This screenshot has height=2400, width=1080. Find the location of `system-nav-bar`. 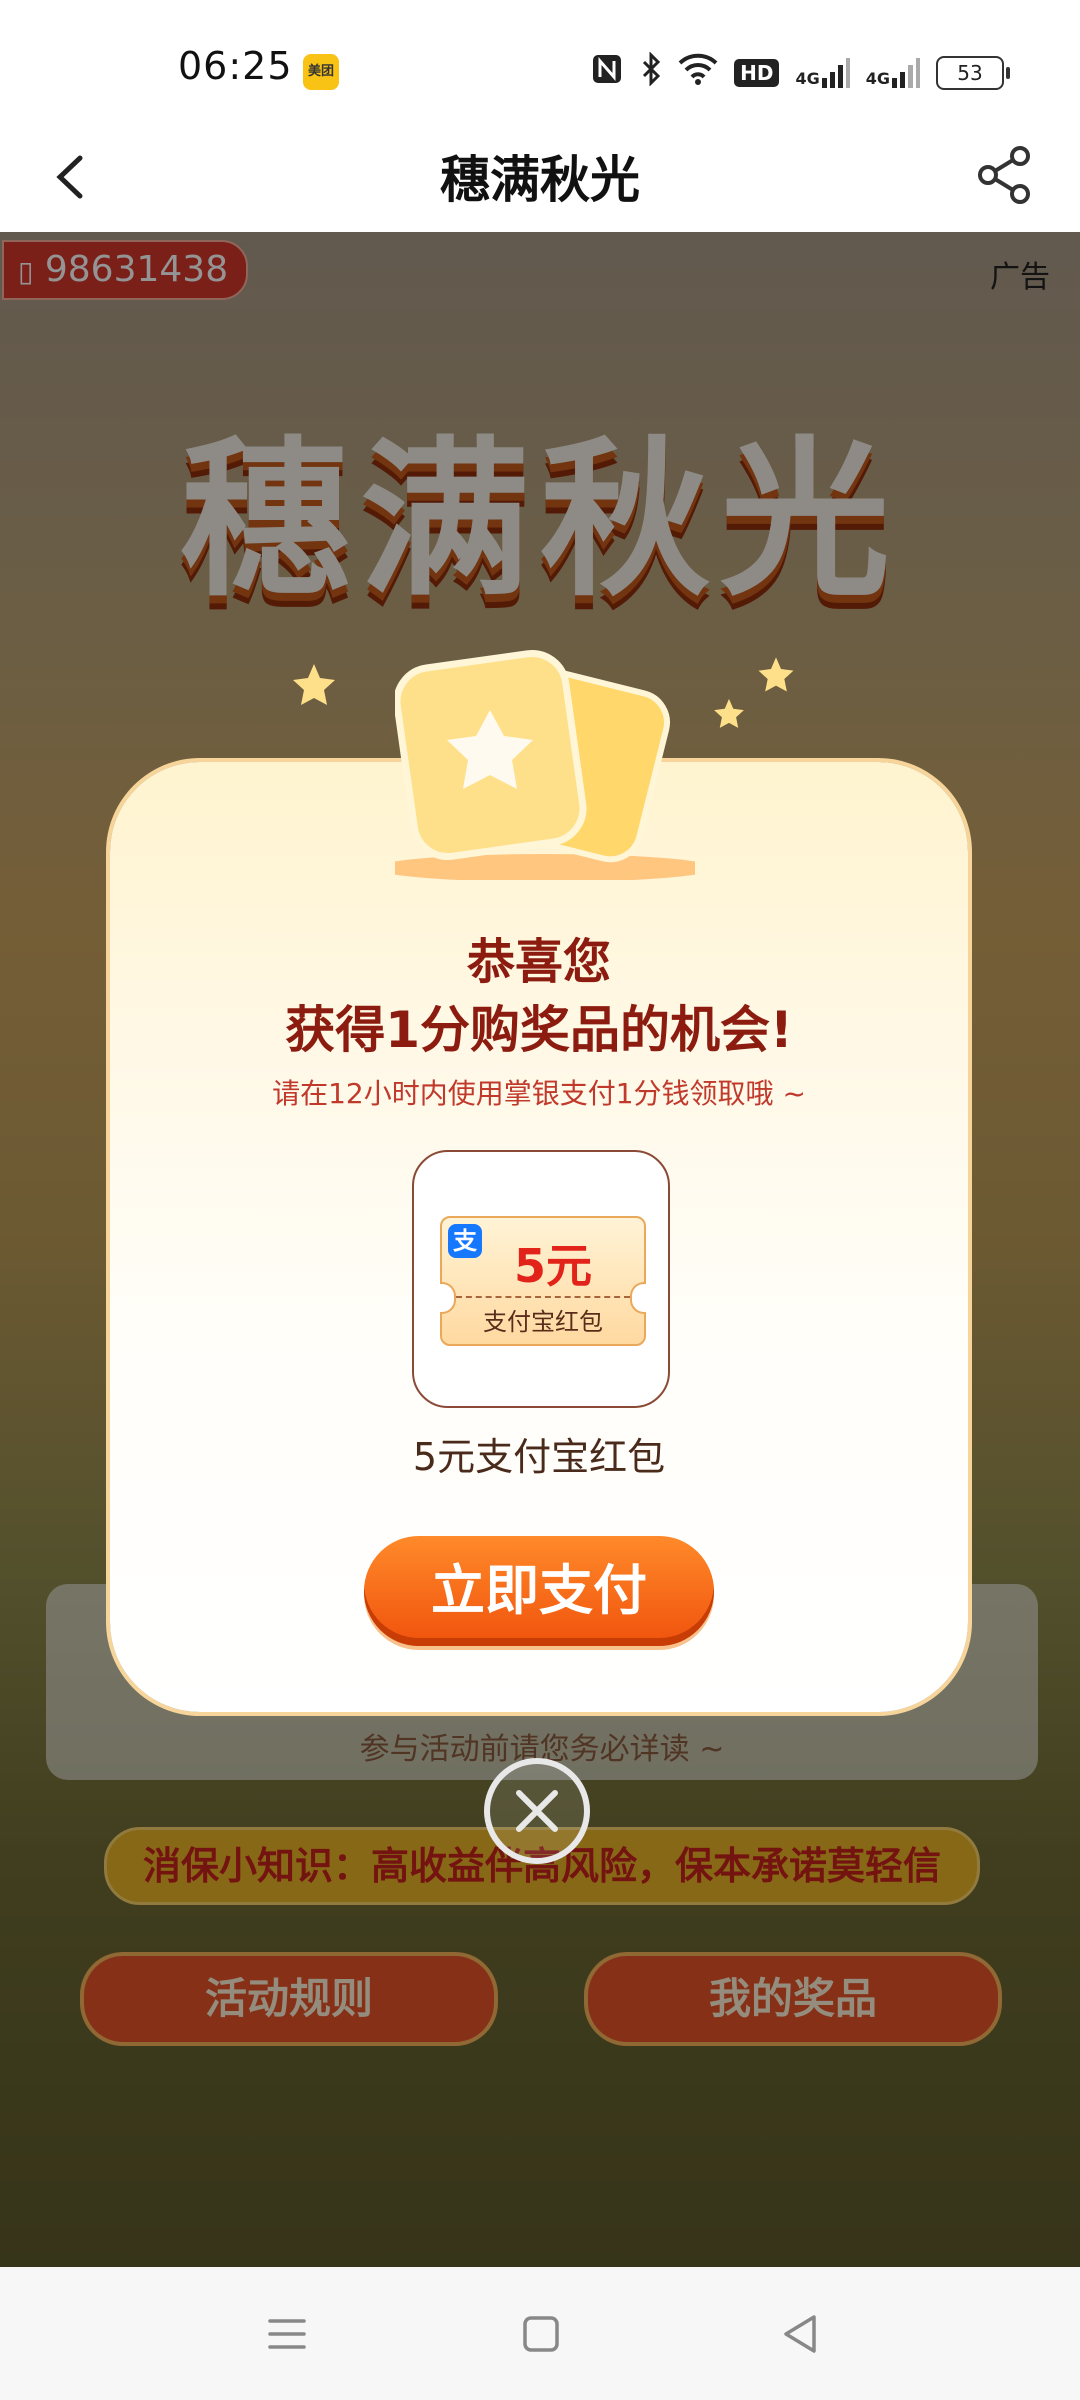

system-nav-bar is located at coordinates (540, 2333).